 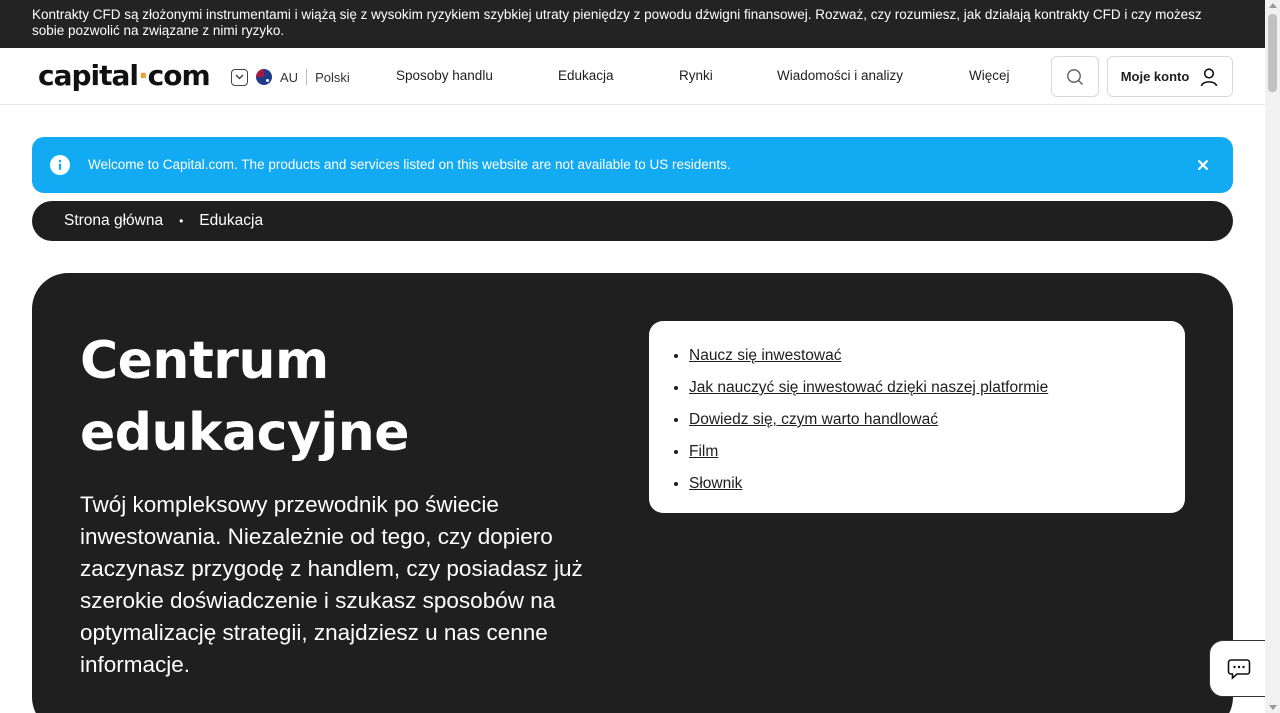 I want to click on chat-icon, so click(x=1239, y=669).